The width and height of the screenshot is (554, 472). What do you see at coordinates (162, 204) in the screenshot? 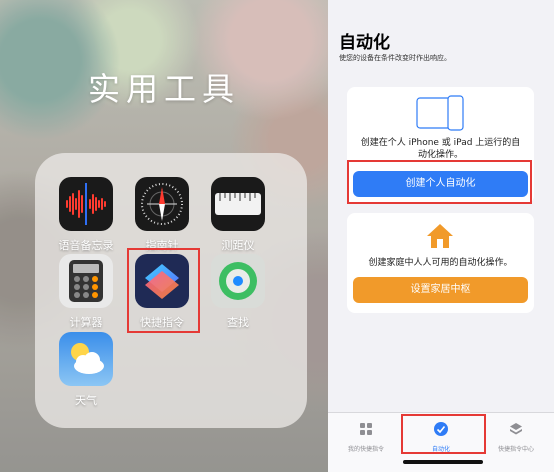
I see `compass-icon` at bounding box center [162, 204].